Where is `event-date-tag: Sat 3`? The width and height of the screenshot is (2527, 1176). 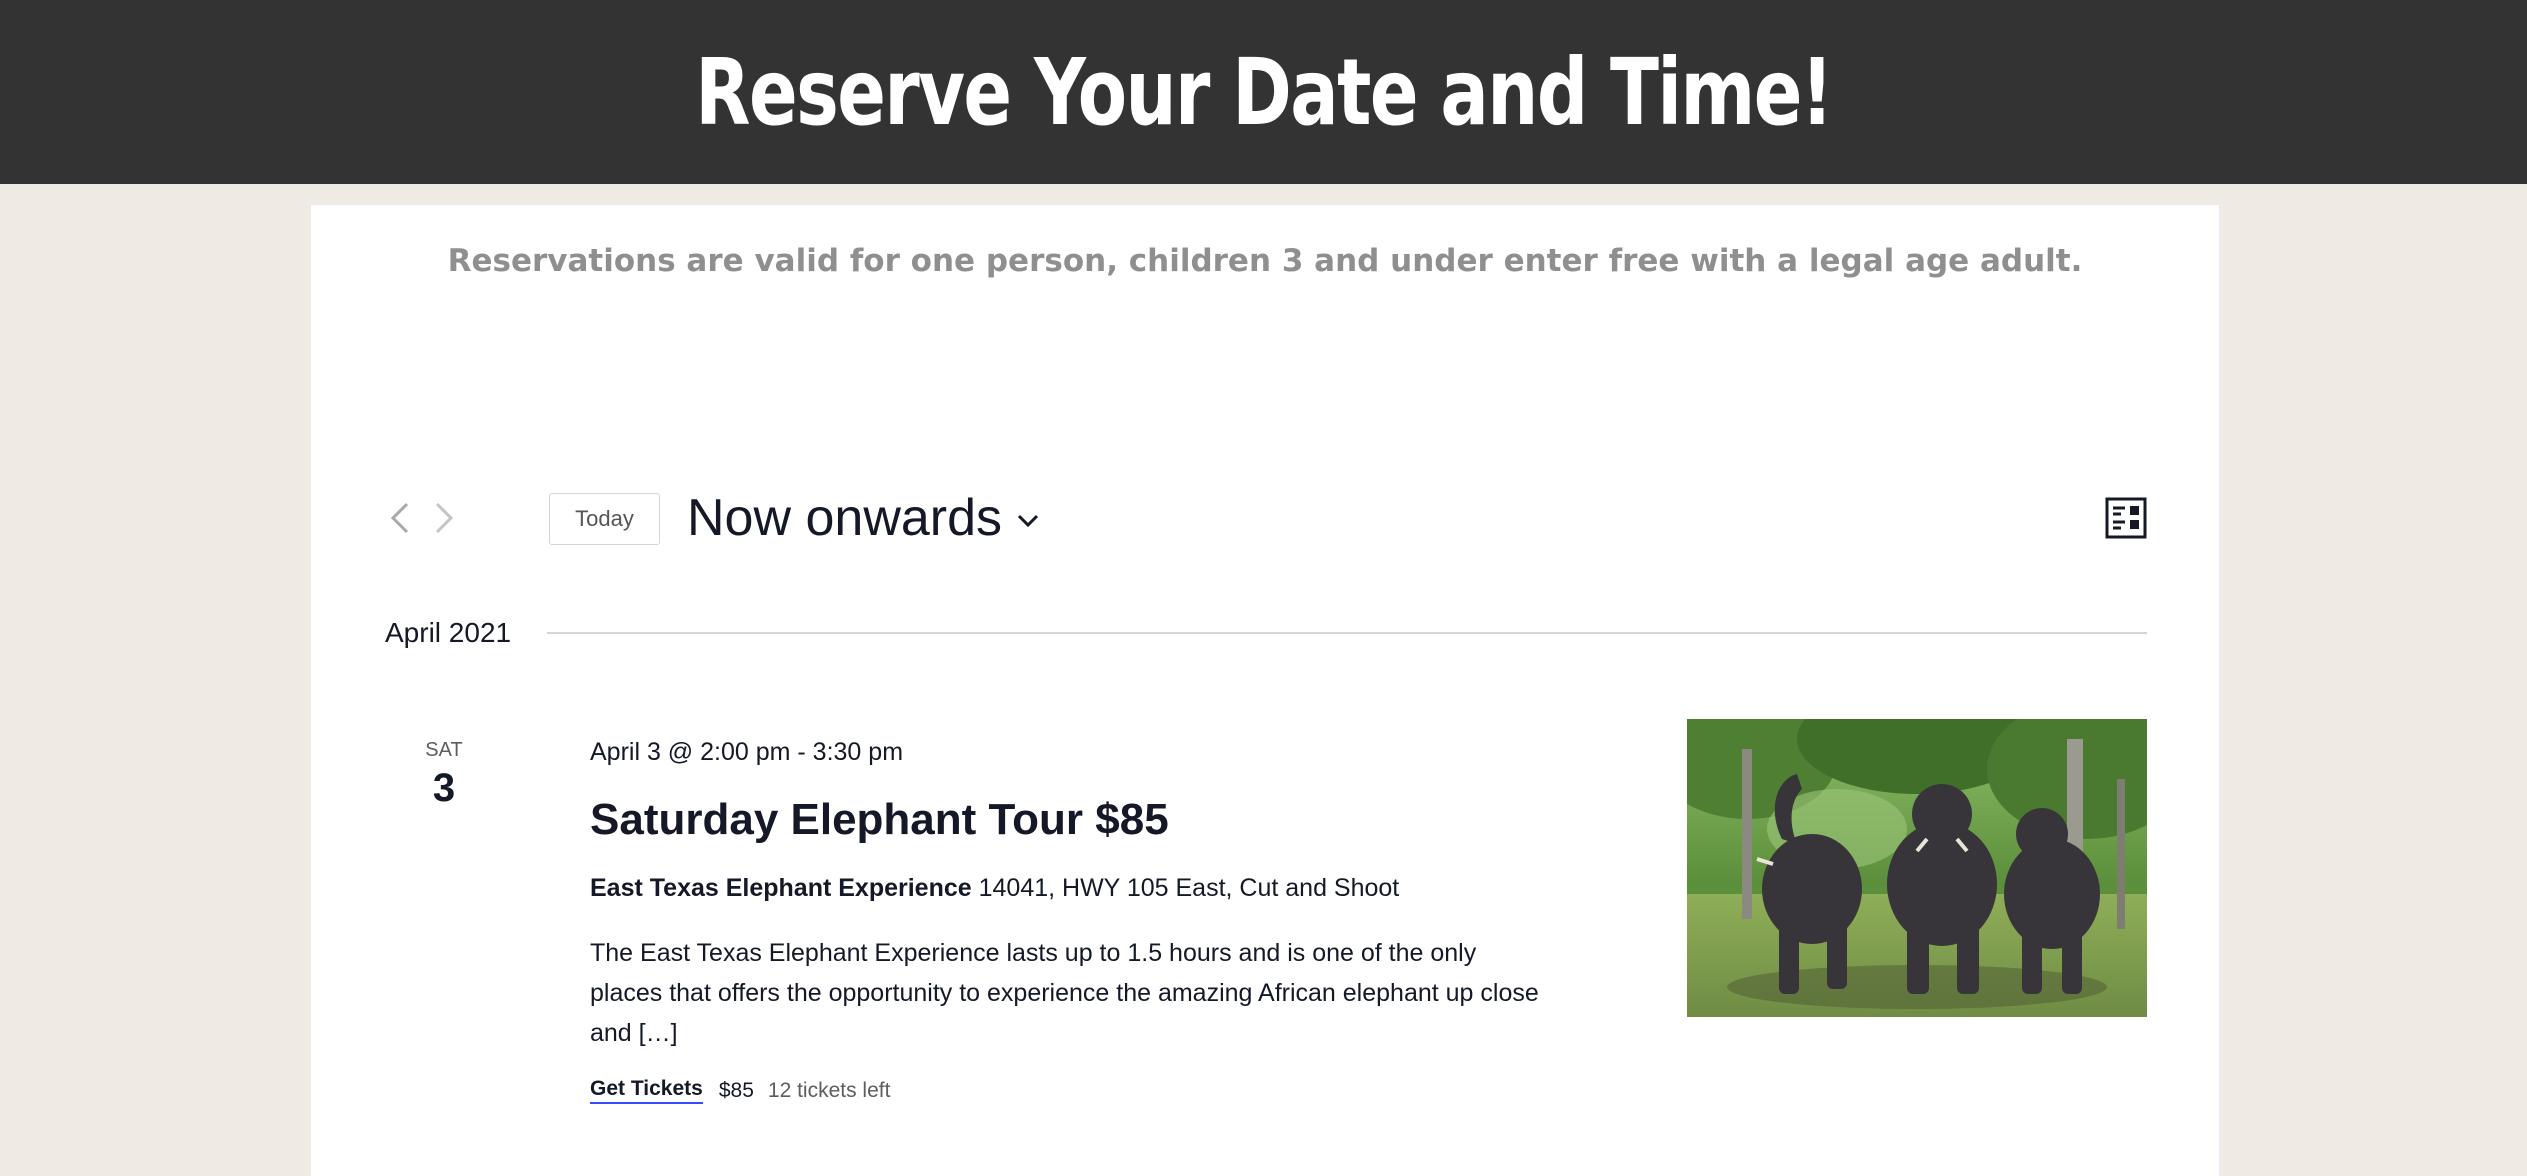 event-date-tag: Sat 3 is located at coordinates (444, 775).